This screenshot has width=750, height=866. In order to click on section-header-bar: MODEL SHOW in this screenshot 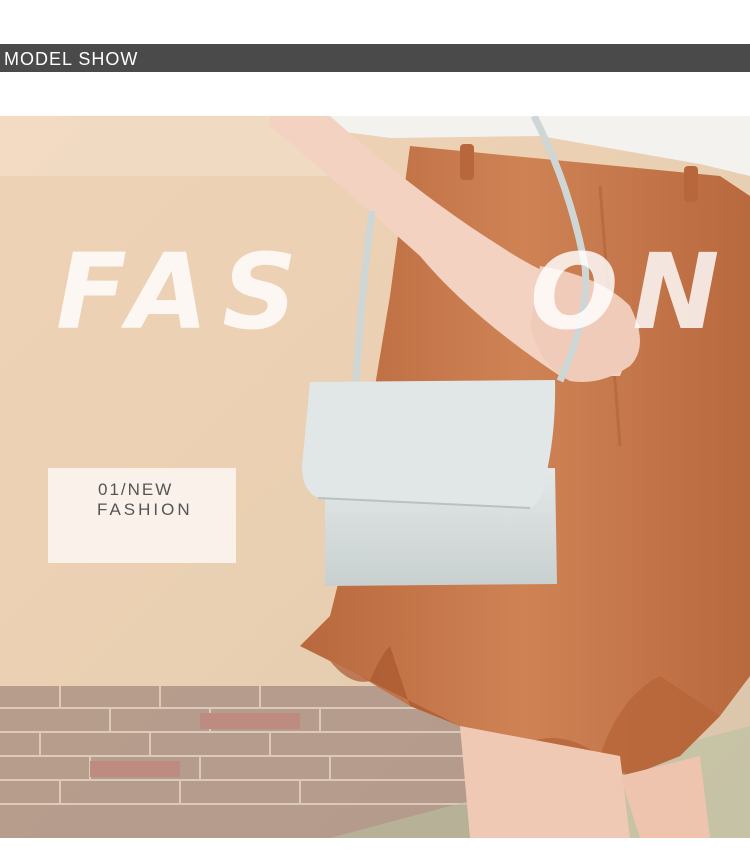, I will do `click(375, 58)`.